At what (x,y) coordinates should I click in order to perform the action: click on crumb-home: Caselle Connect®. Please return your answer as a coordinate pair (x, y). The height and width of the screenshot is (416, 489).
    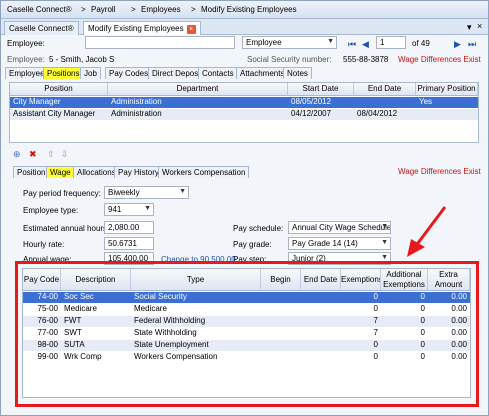
    Looking at the image, I should click on (39, 9).